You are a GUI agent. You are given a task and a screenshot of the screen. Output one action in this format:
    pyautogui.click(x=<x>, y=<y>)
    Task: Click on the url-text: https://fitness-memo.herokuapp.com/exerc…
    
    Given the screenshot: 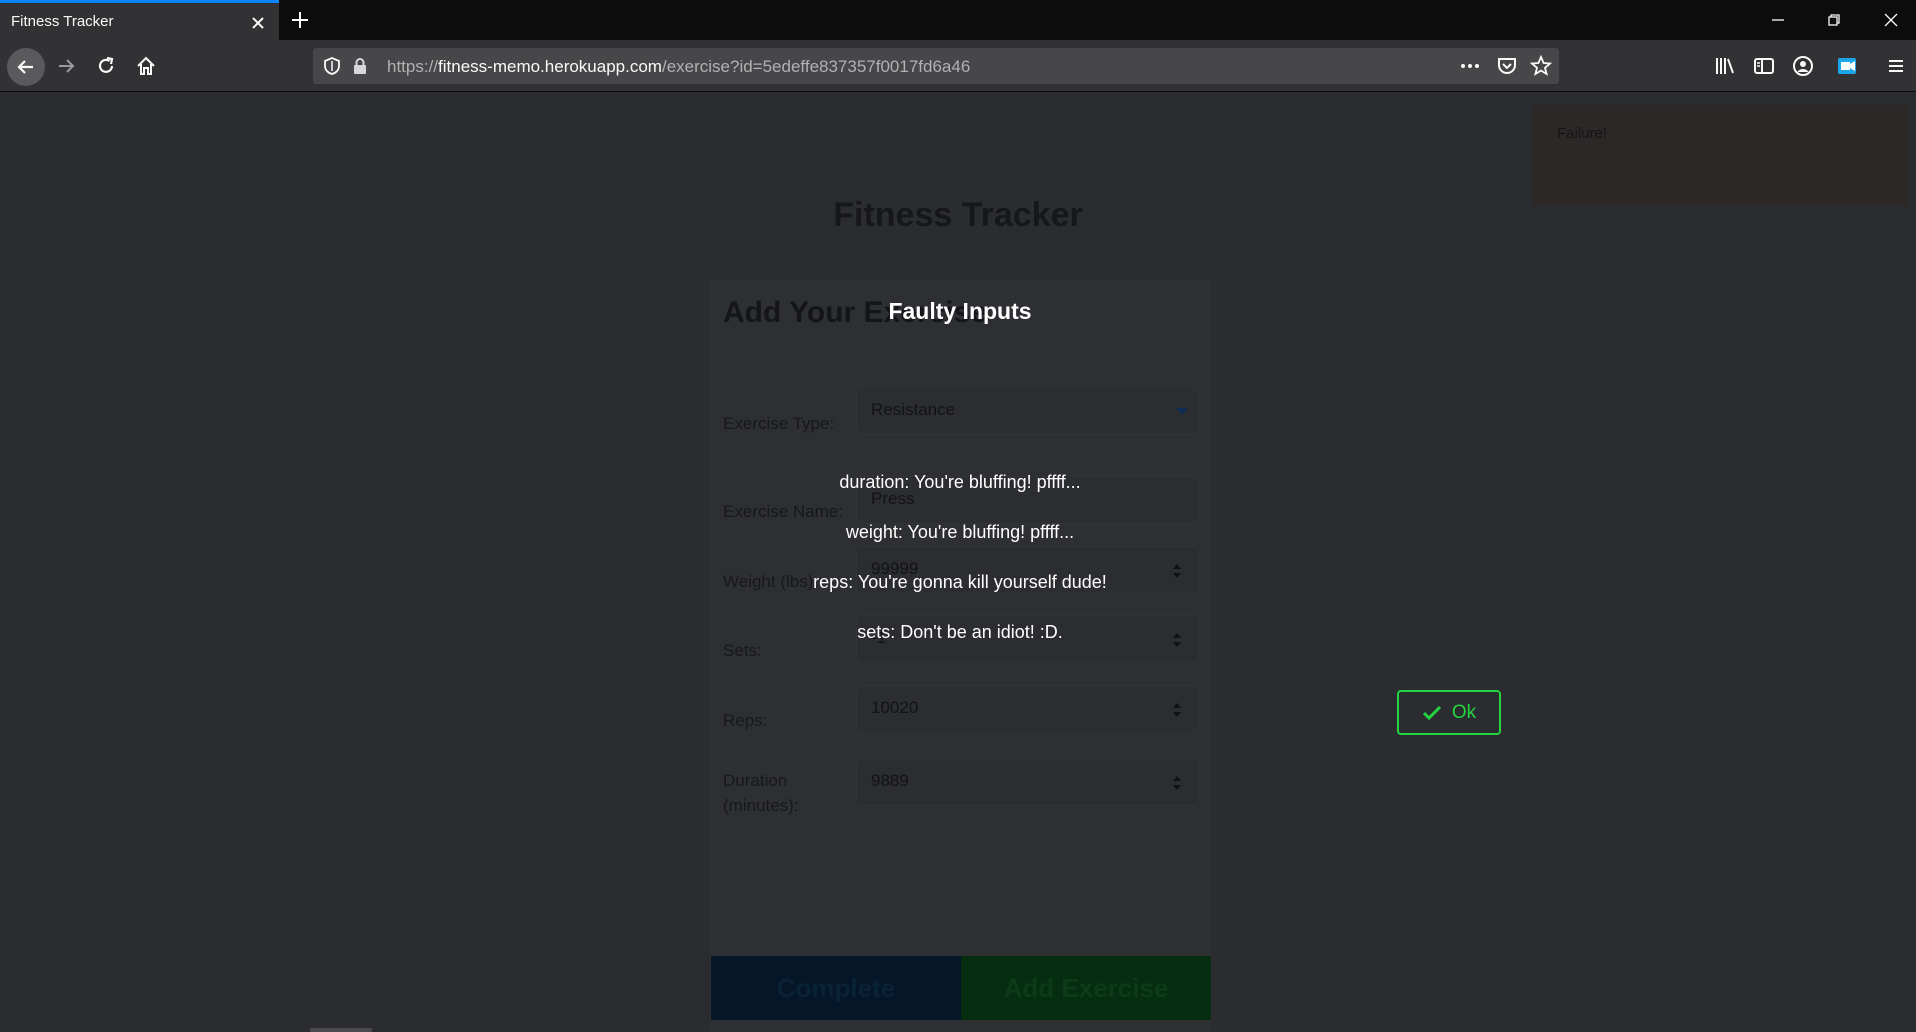 What is the action you would take?
    pyautogui.click(x=678, y=67)
    